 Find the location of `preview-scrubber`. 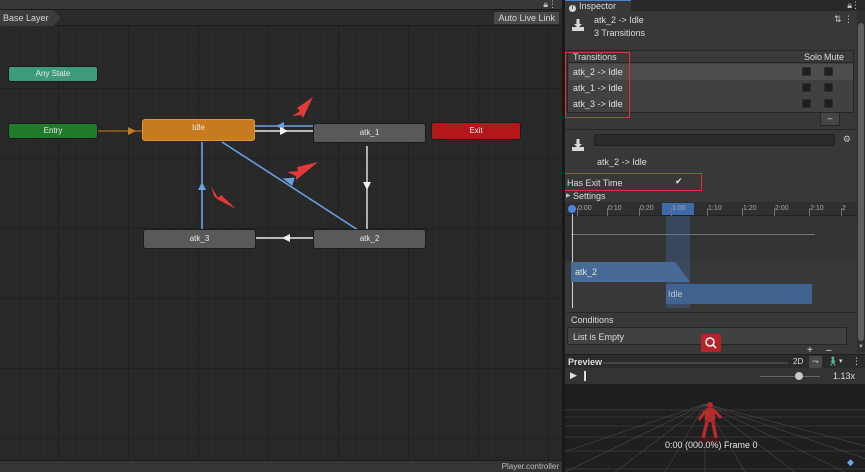

preview-scrubber is located at coordinates (585, 376).